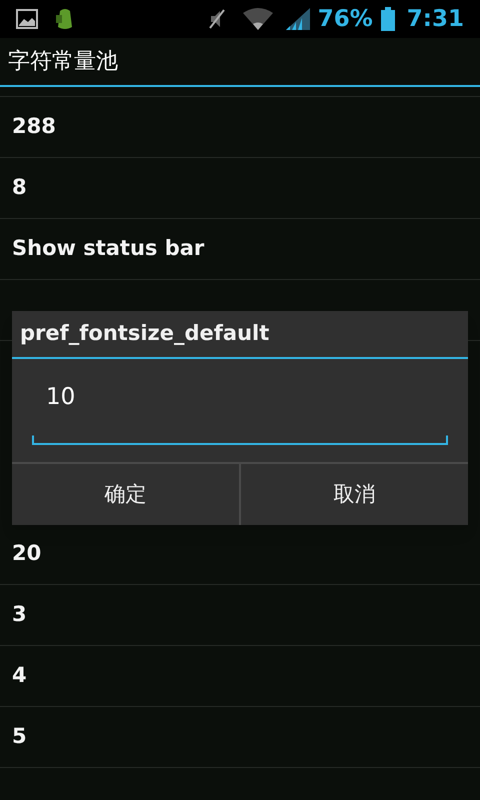  I want to click on picture-notification-icon, so click(27, 19).